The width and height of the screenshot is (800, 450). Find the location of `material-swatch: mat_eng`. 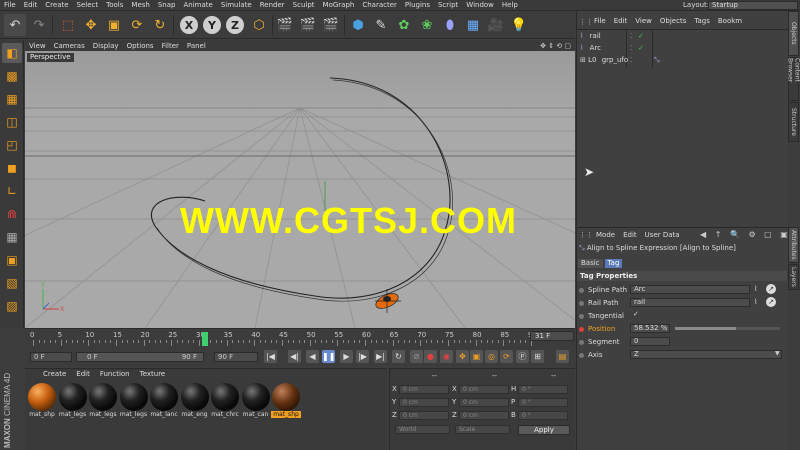

material-swatch: mat_eng is located at coordinates (195, 400).